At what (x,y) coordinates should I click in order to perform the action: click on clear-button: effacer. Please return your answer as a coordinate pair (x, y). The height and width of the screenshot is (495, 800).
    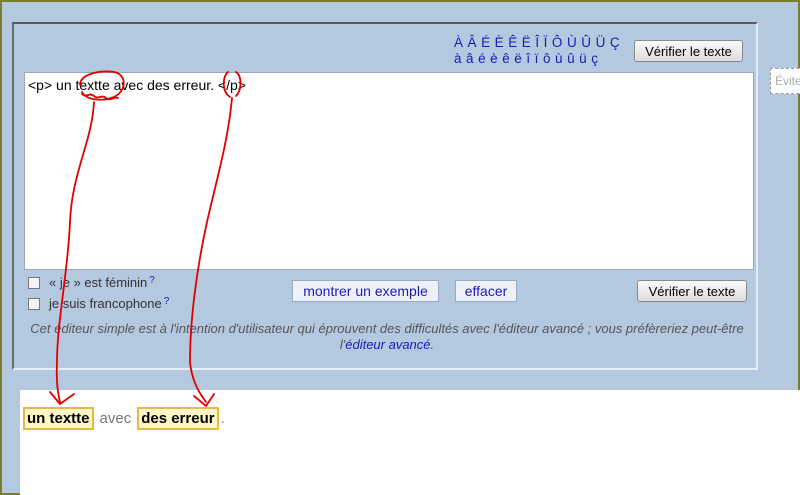
    Looking at the image, I should click on (486, 291).